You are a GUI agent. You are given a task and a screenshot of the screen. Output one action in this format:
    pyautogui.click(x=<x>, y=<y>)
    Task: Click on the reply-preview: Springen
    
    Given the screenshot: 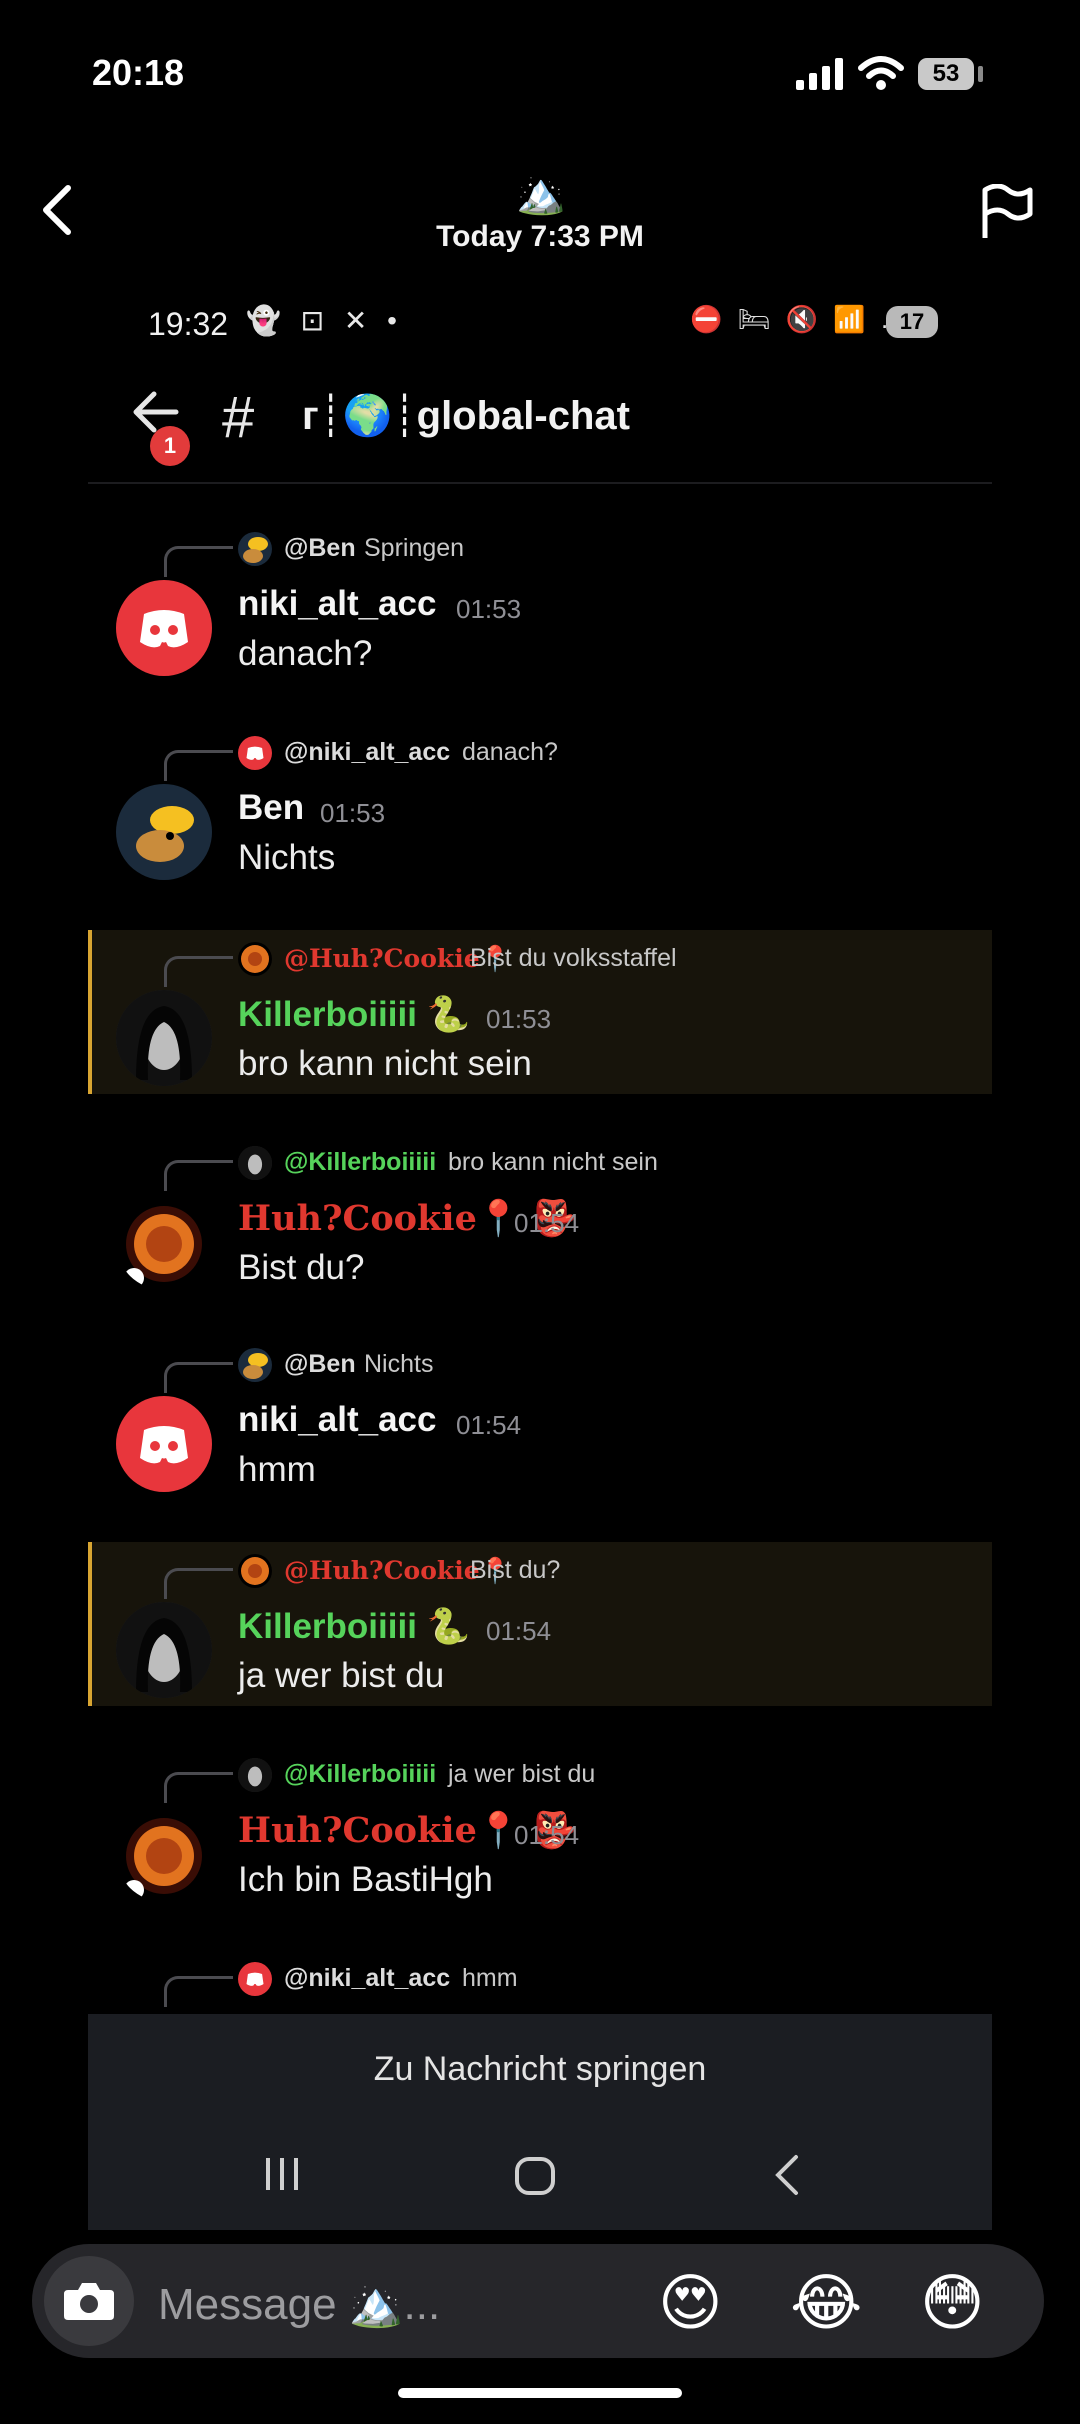 What is the action you would take?
    pyautogui.click(x=414, y=548)
    